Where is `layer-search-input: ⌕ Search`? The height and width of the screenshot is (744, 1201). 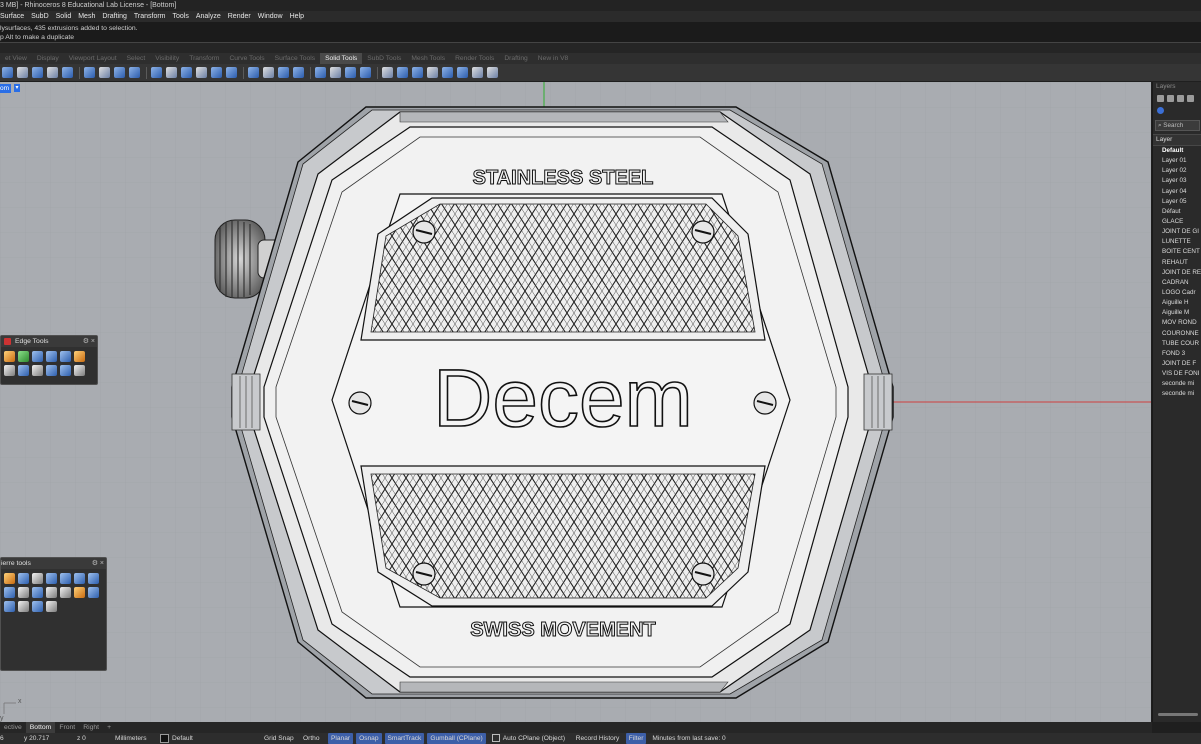
layer-search-input: ⌕ Search is located at coordinates (1177, 125).